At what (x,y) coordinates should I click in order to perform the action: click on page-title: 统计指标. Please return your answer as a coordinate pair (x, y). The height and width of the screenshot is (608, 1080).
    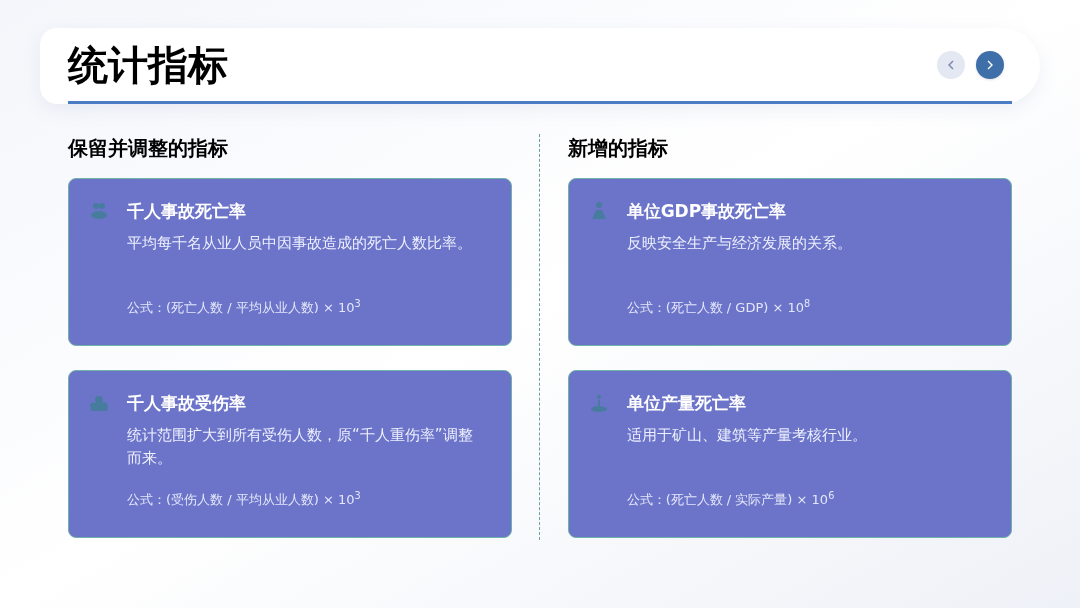
    Looking at the image, I should click on (148, 64).